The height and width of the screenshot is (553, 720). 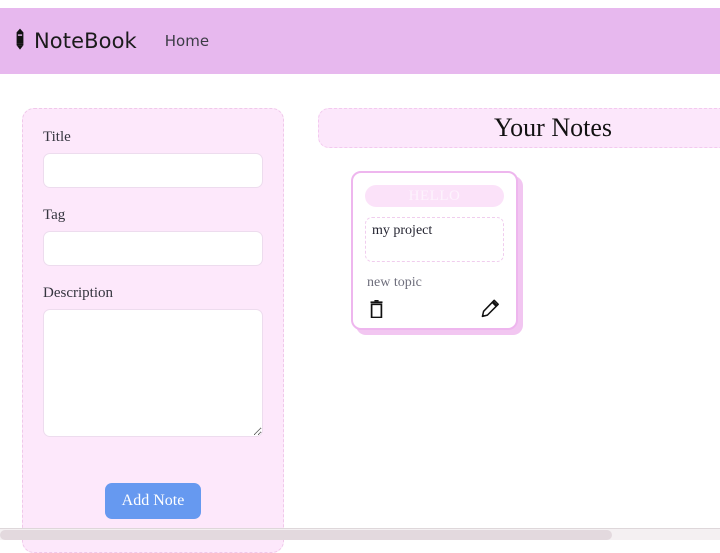 I want to click on navbar: NoteBook Home, so click(x=360, y=41).